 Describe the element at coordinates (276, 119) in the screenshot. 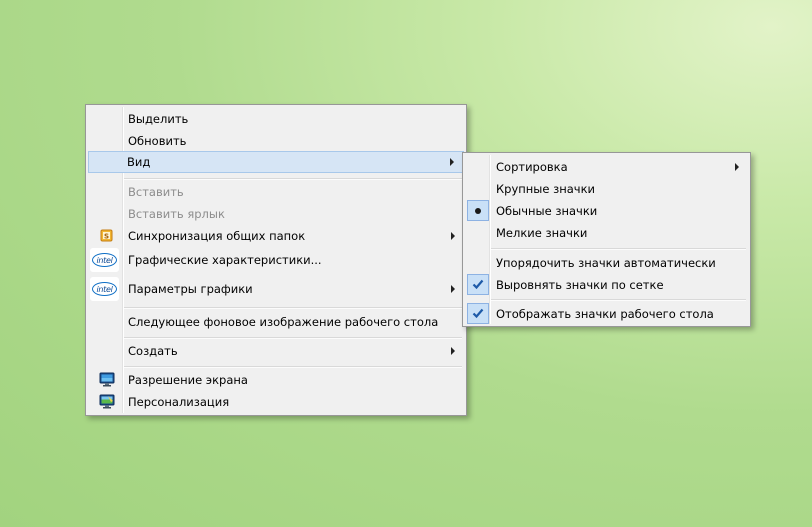

I see `menu-item-select: Выделить` at that location.